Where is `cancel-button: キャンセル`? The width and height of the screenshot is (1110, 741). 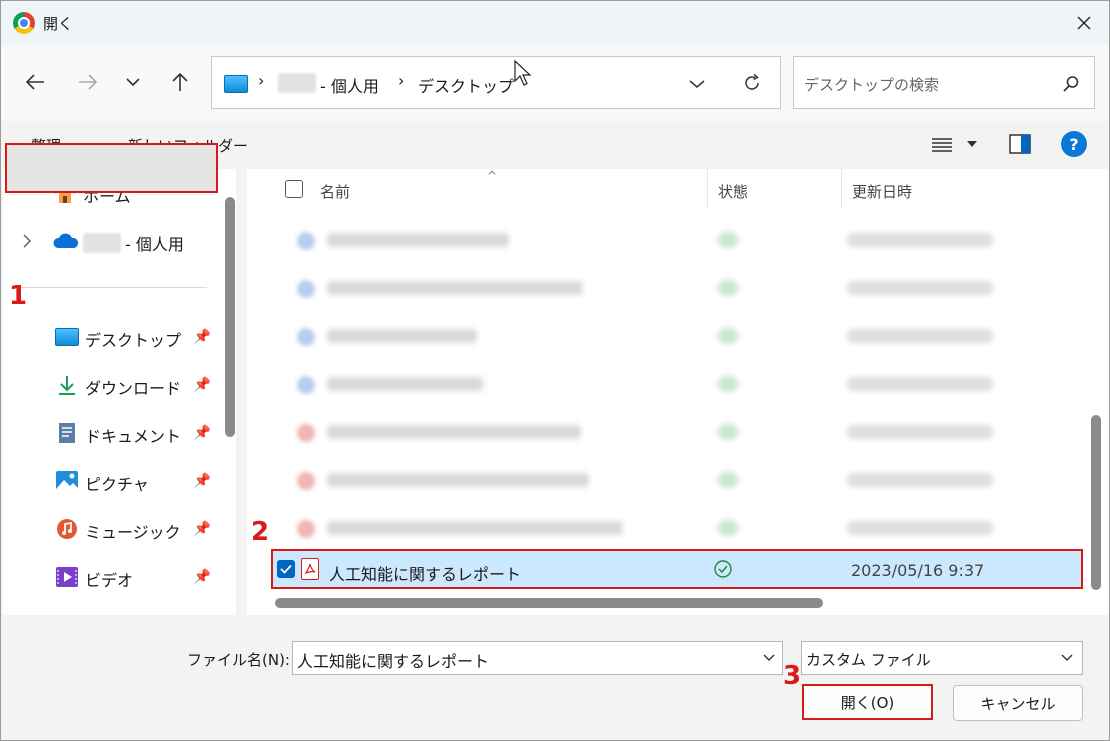 cancel-button: キャンセル is located at coordinates (1018, 703).